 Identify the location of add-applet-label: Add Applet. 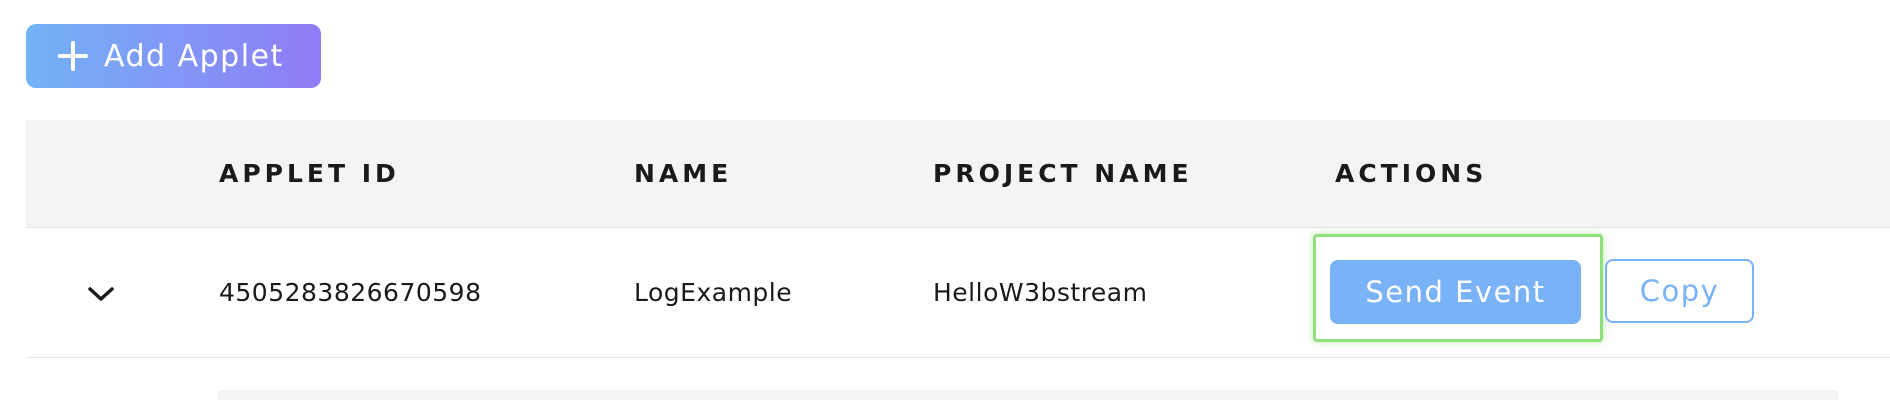
(194, 56).